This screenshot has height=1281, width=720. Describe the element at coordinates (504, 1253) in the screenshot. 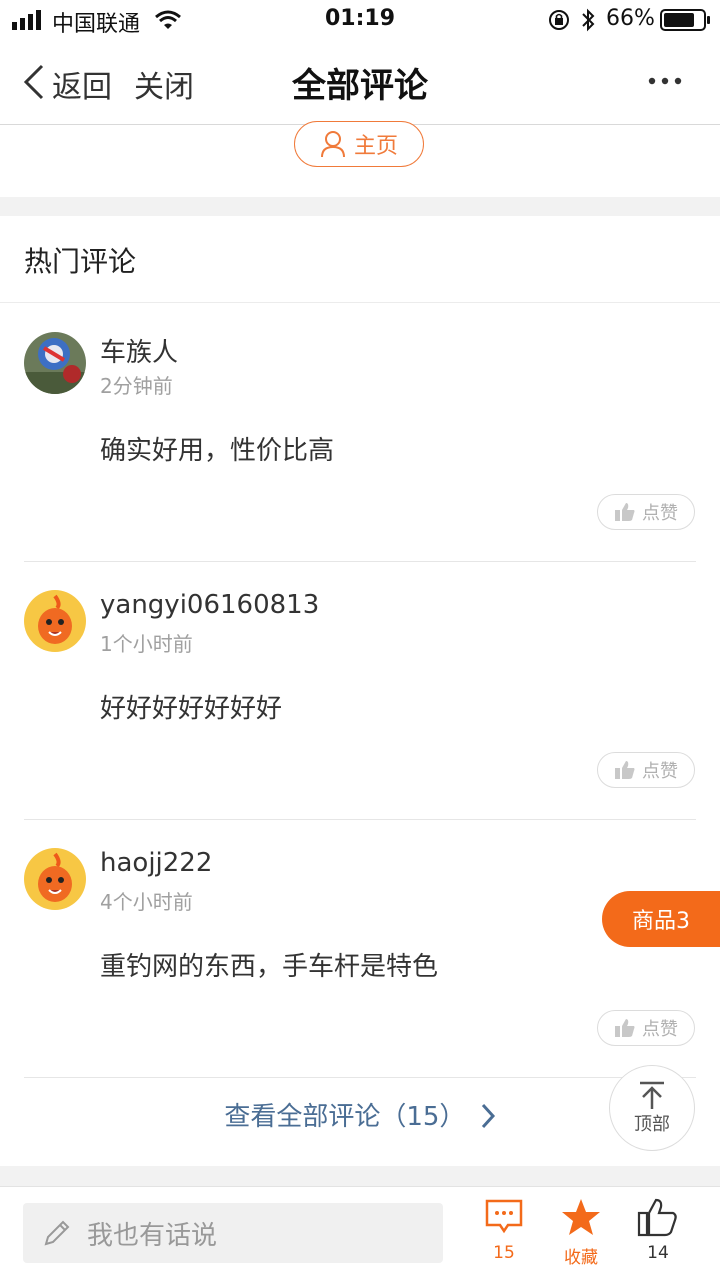

I see `comment-count: 15` at that location.